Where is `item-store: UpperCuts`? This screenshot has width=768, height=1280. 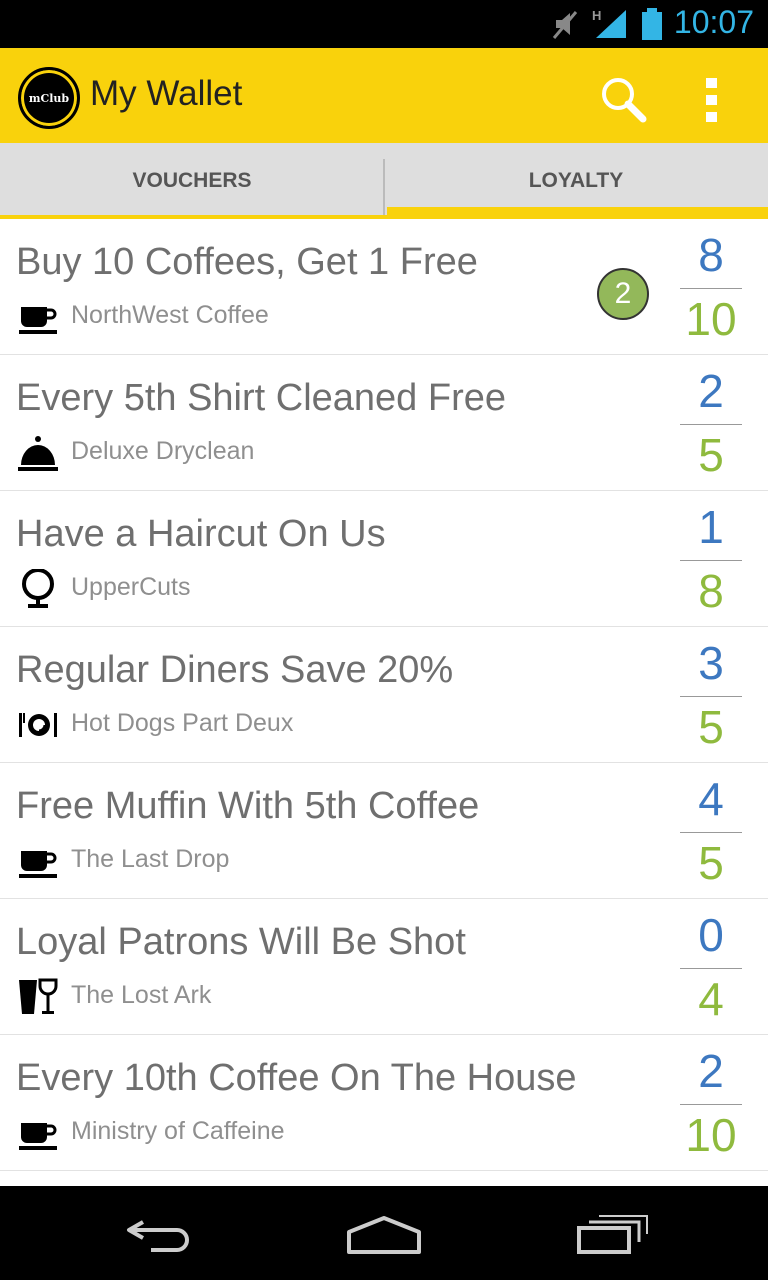 item-store: UpperCuts is located at coordinates (131, 587).